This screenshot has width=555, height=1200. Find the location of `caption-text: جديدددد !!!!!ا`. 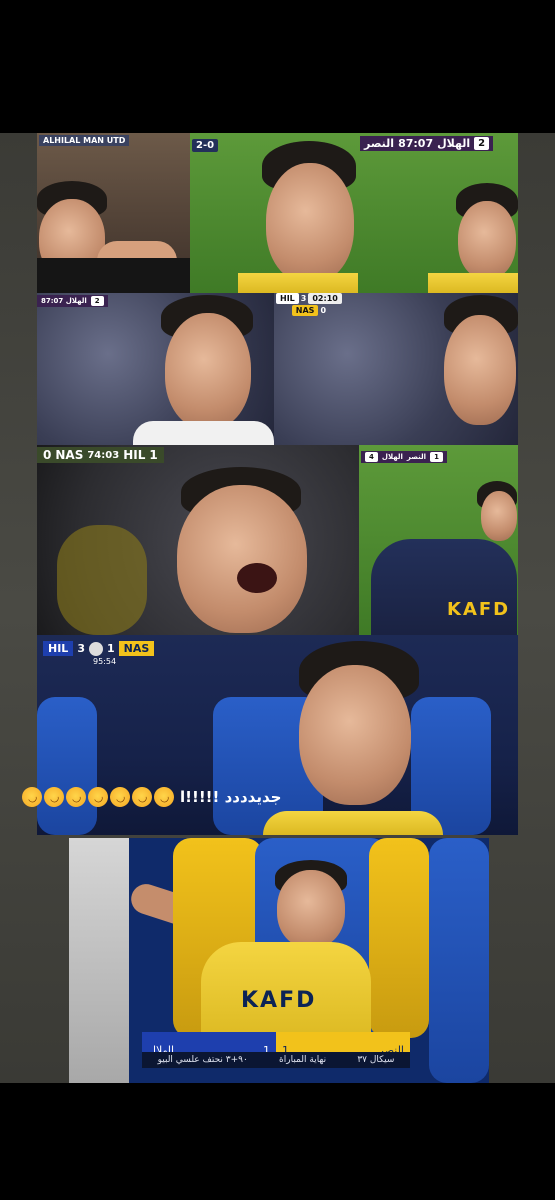

caption-text: جديدددد !!!!!ا is located at coordinates (231, 797).